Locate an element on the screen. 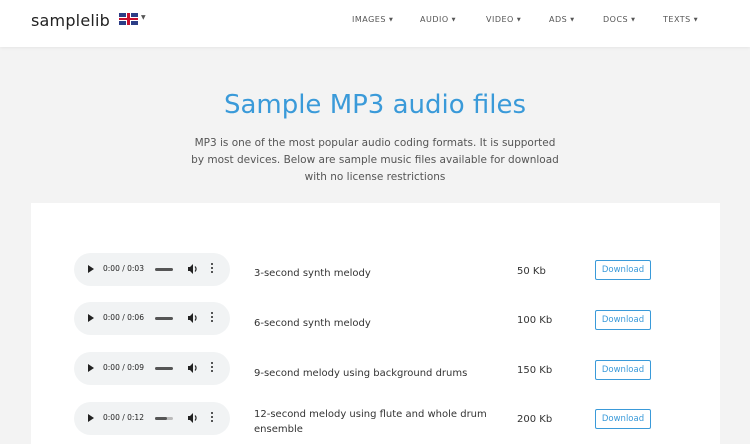 The width and height of the screenshot is (750, 444). file-size: 200 Kb is located at coordinates (535, 419).